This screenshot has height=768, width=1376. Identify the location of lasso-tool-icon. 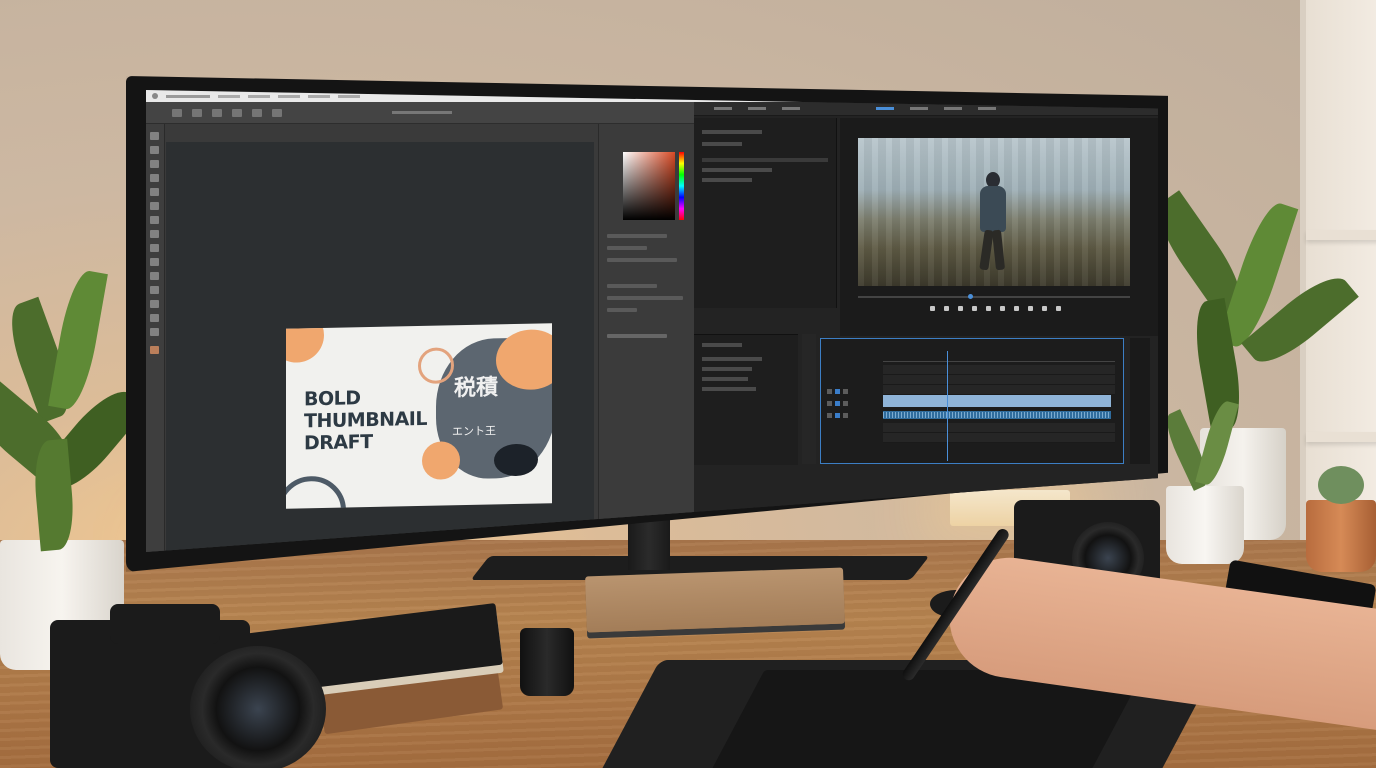
(154, 164).